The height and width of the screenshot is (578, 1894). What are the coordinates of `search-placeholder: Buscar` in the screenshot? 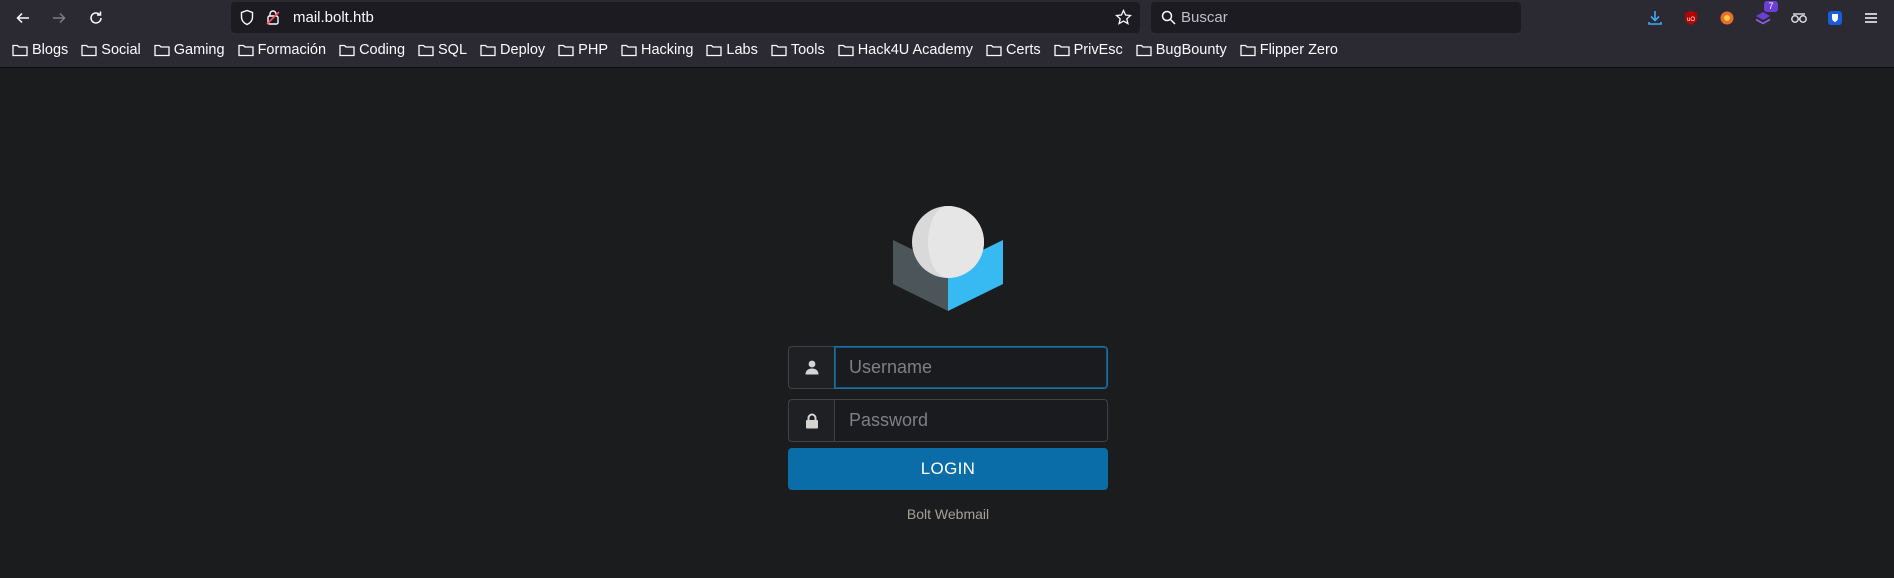 It's located at (1204, 17).